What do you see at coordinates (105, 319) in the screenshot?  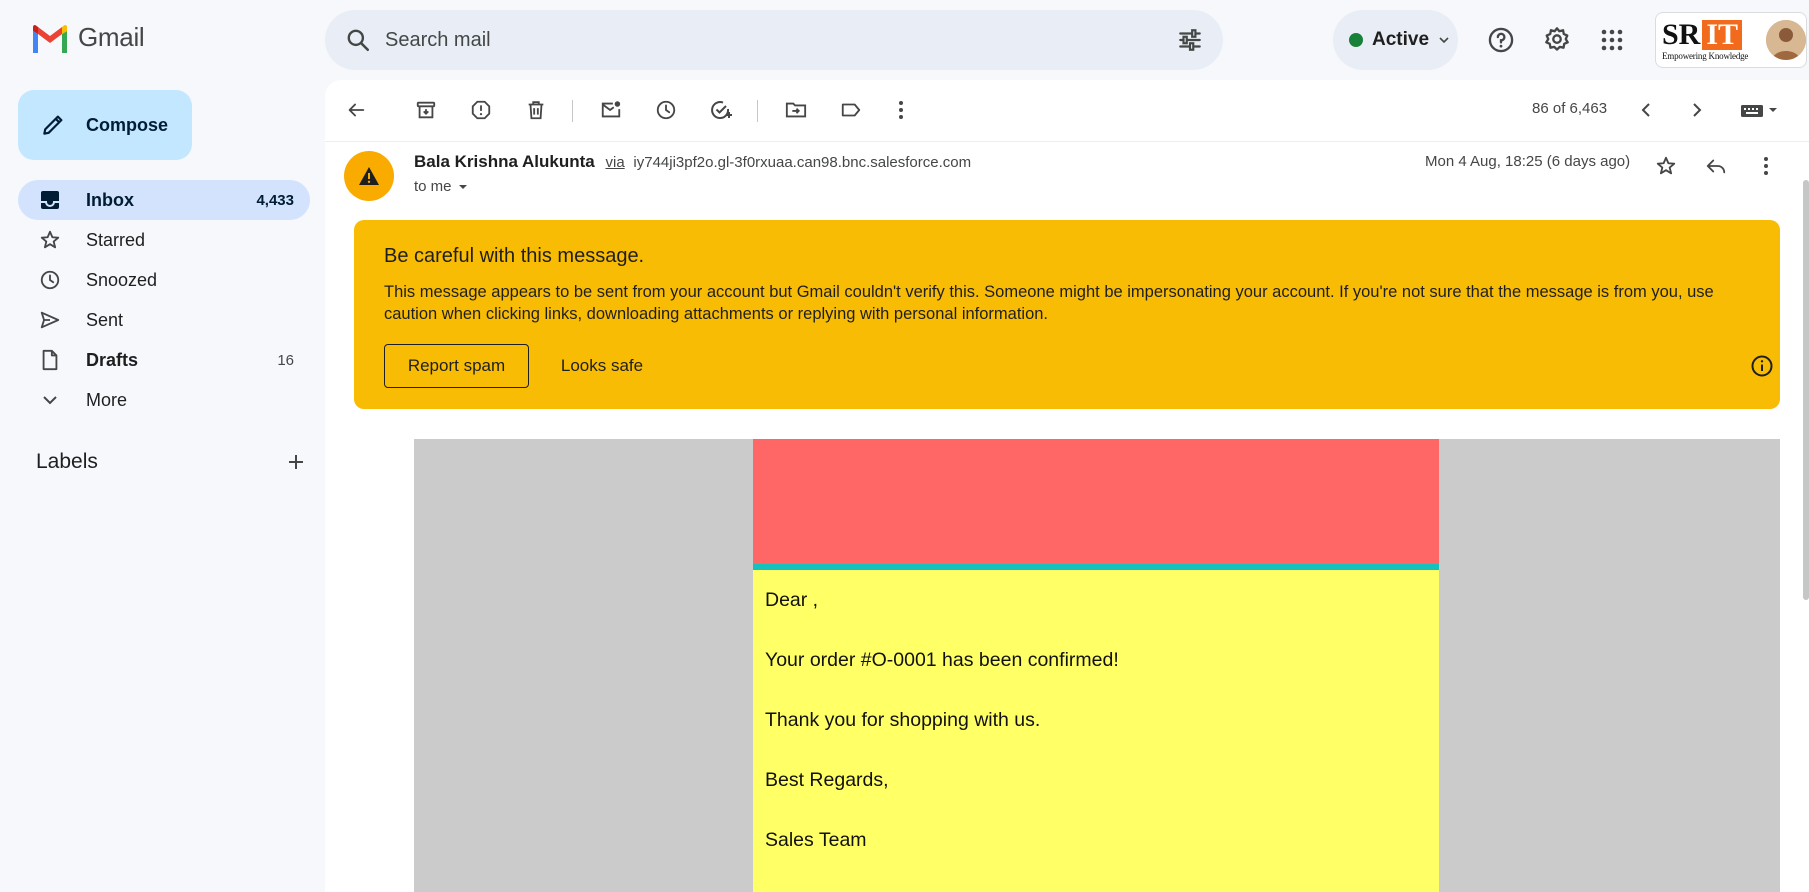 I see `sidebar-item-label: Sent` at bounding box center [105, 319].